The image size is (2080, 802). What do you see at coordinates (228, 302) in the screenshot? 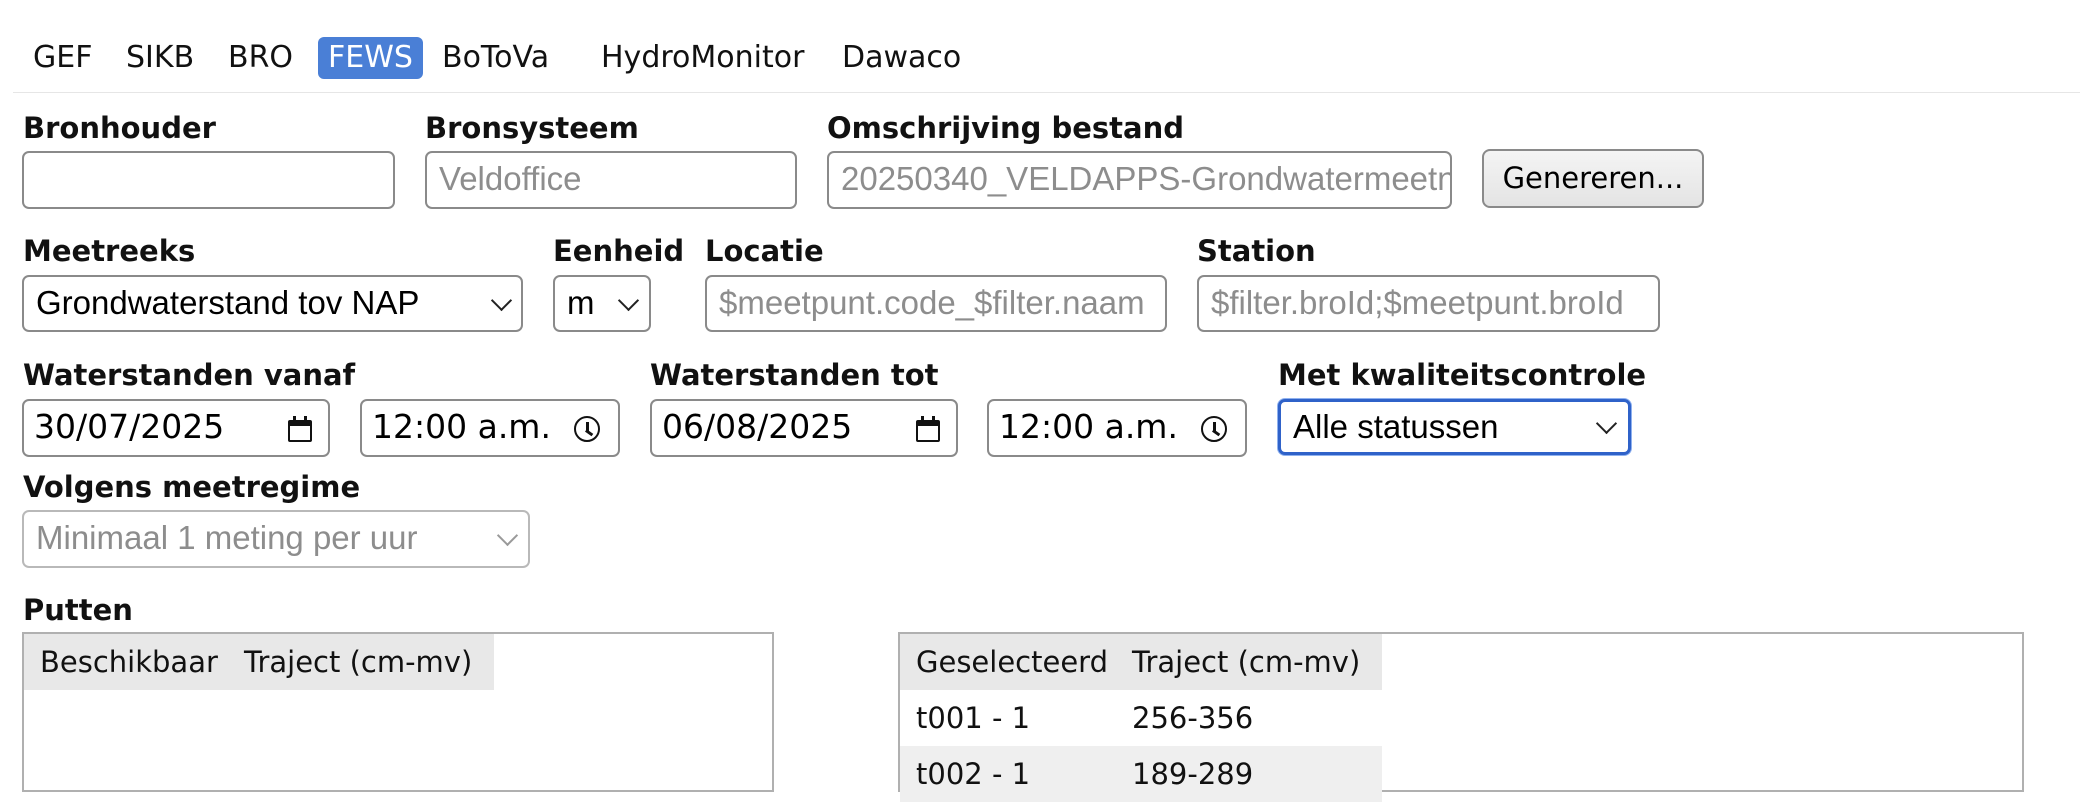
I see `meetreeks-value: Grondwaterstand tov NAP` at bounding box center [228, 302].